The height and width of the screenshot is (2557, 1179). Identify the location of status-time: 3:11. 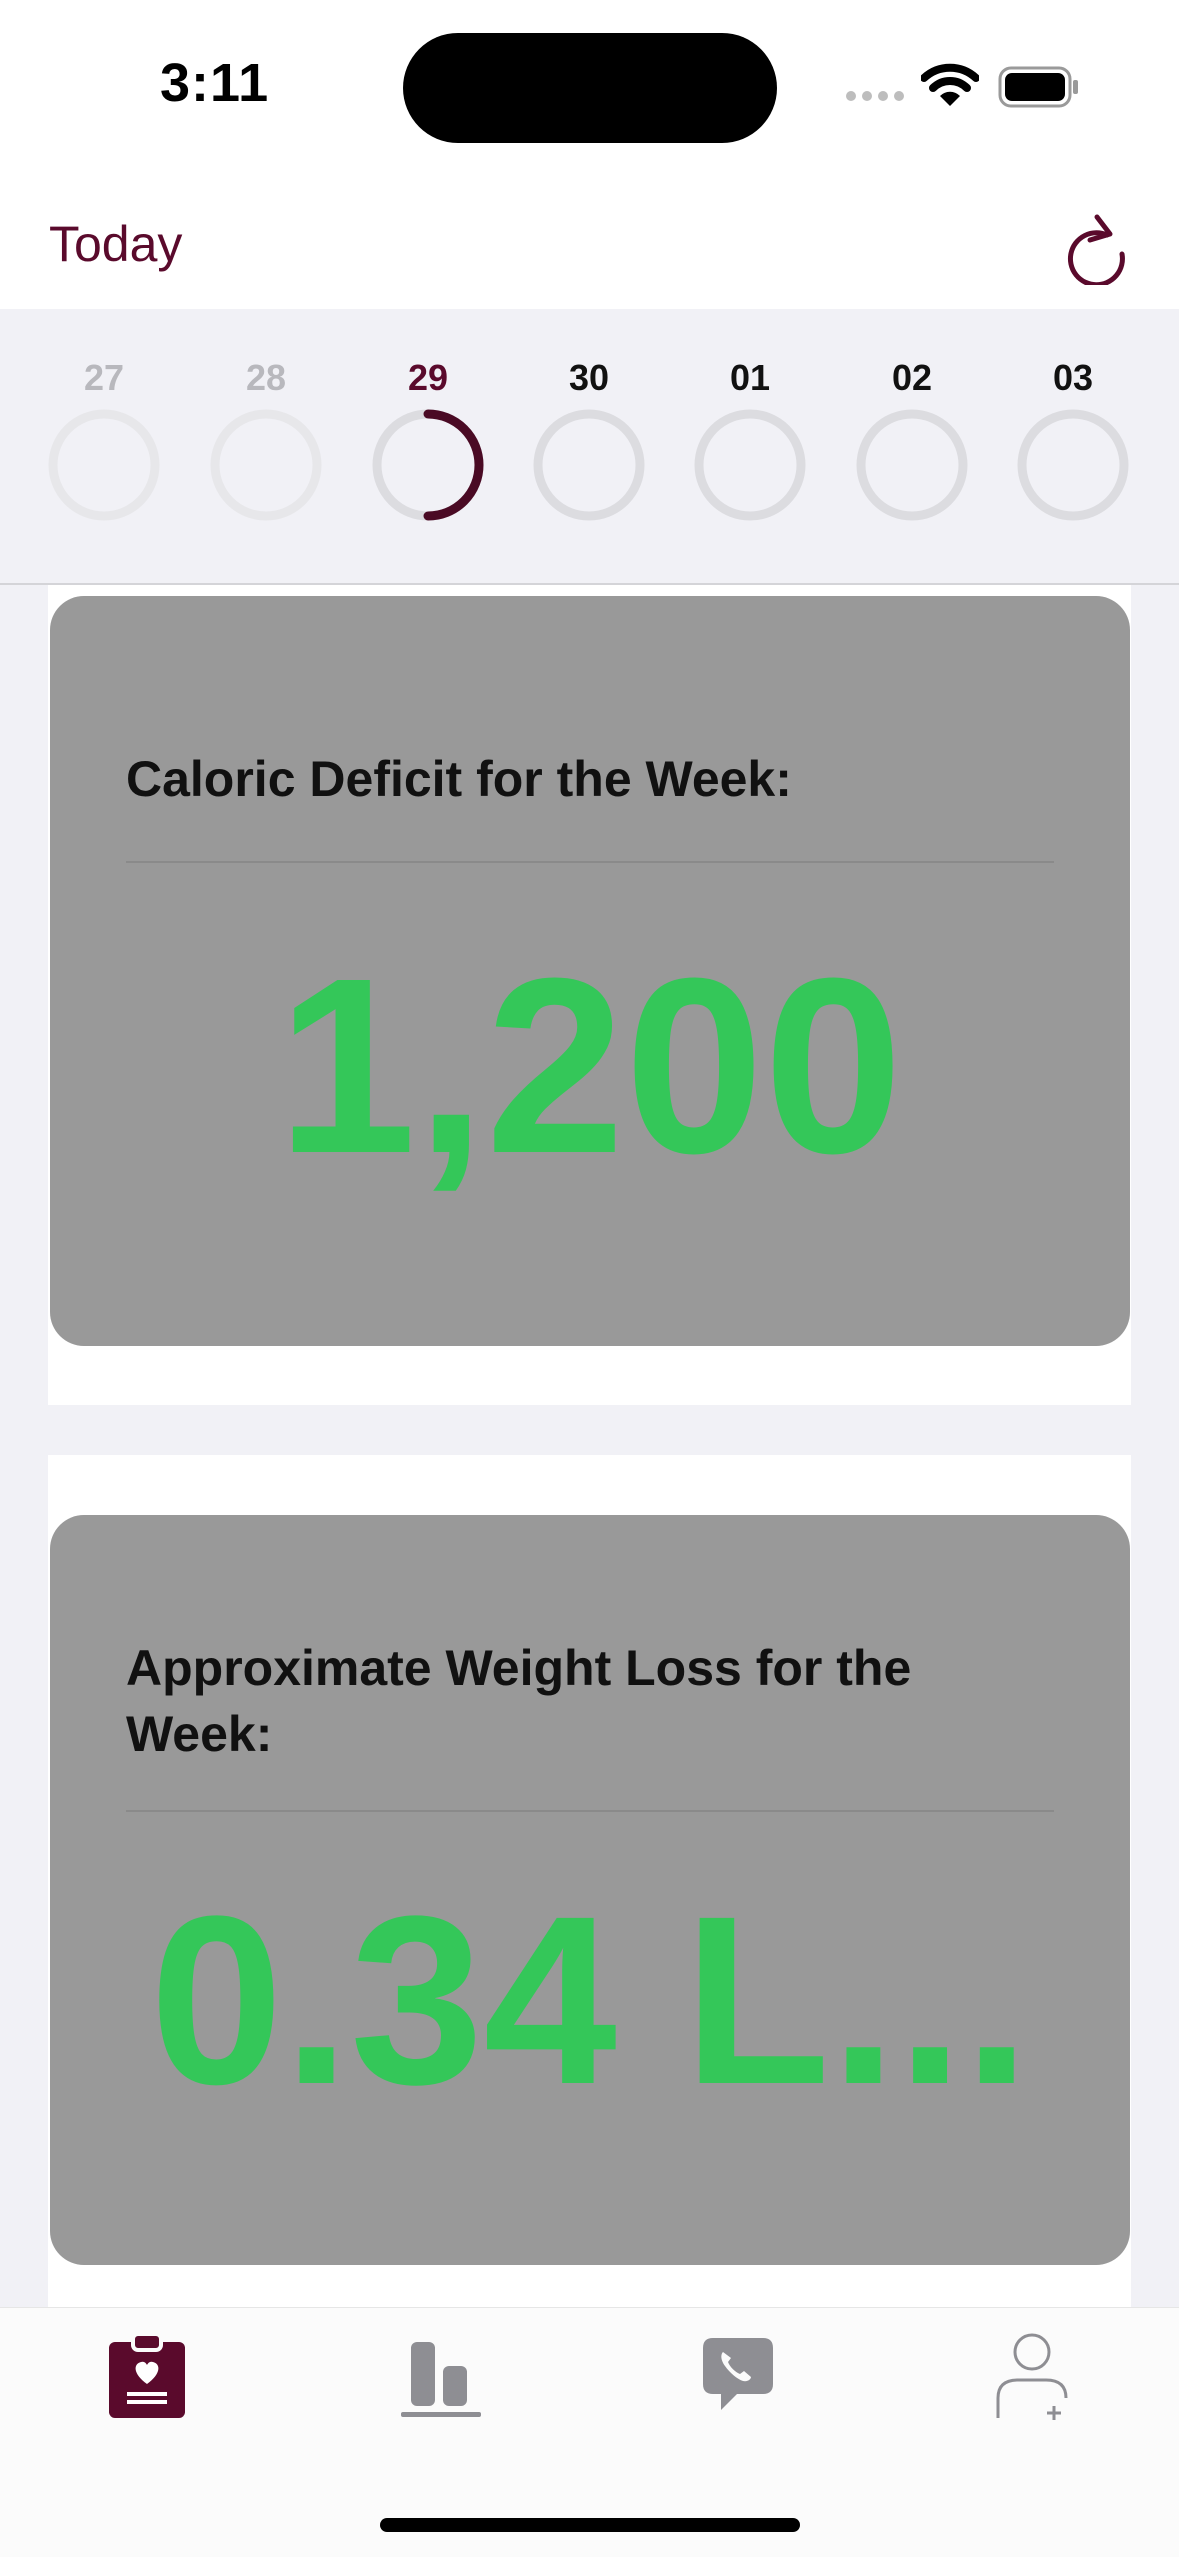
(215, 83).